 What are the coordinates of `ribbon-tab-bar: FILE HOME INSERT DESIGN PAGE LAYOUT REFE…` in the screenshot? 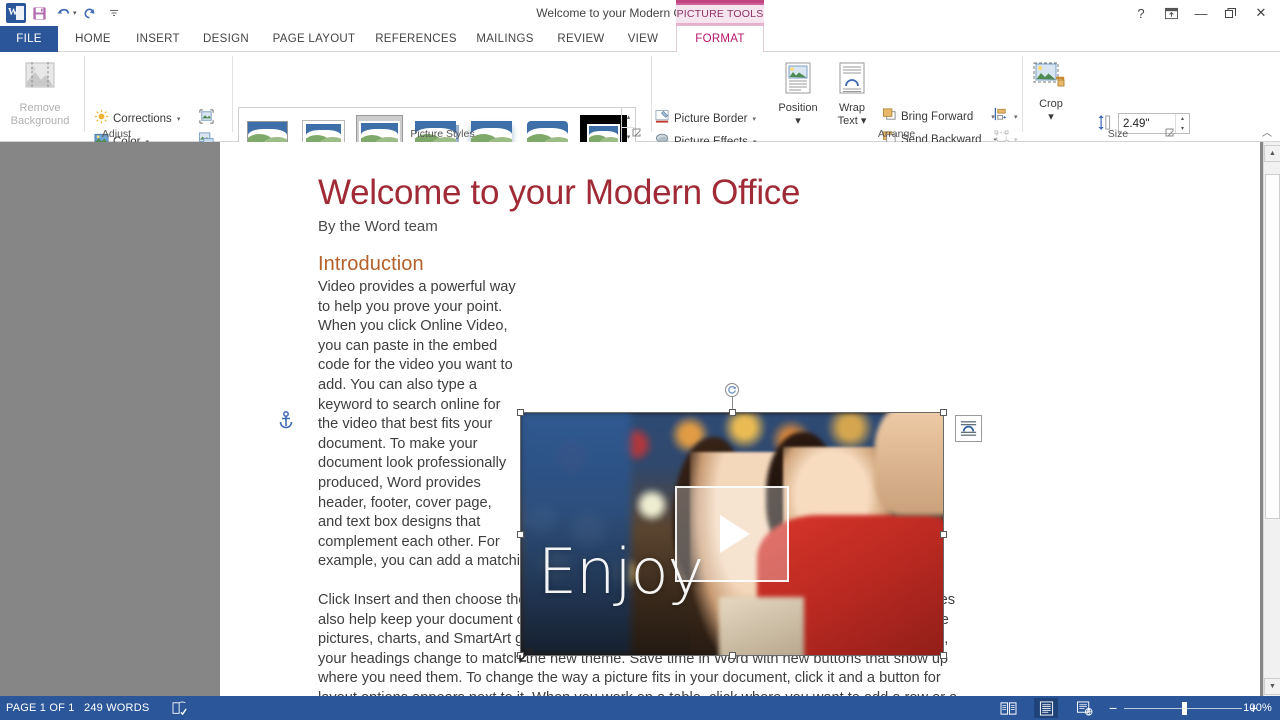 It's located at (640, 50).